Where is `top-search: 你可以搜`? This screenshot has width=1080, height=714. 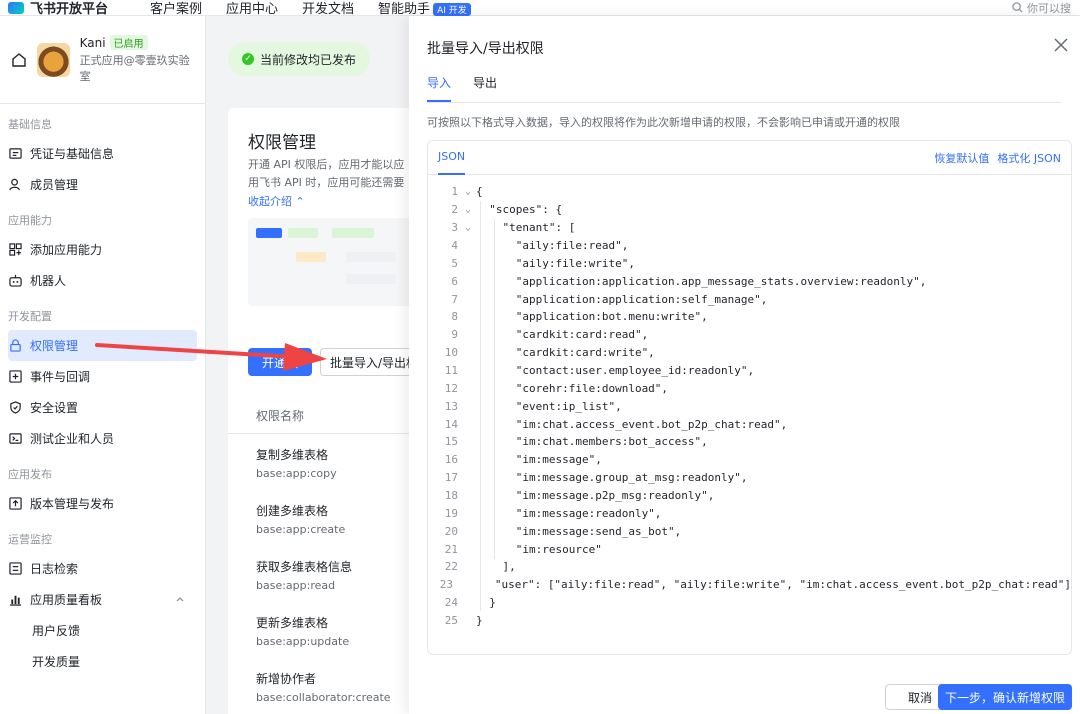
top-search: 你可以搜 is located at coordinates (1042, 7).